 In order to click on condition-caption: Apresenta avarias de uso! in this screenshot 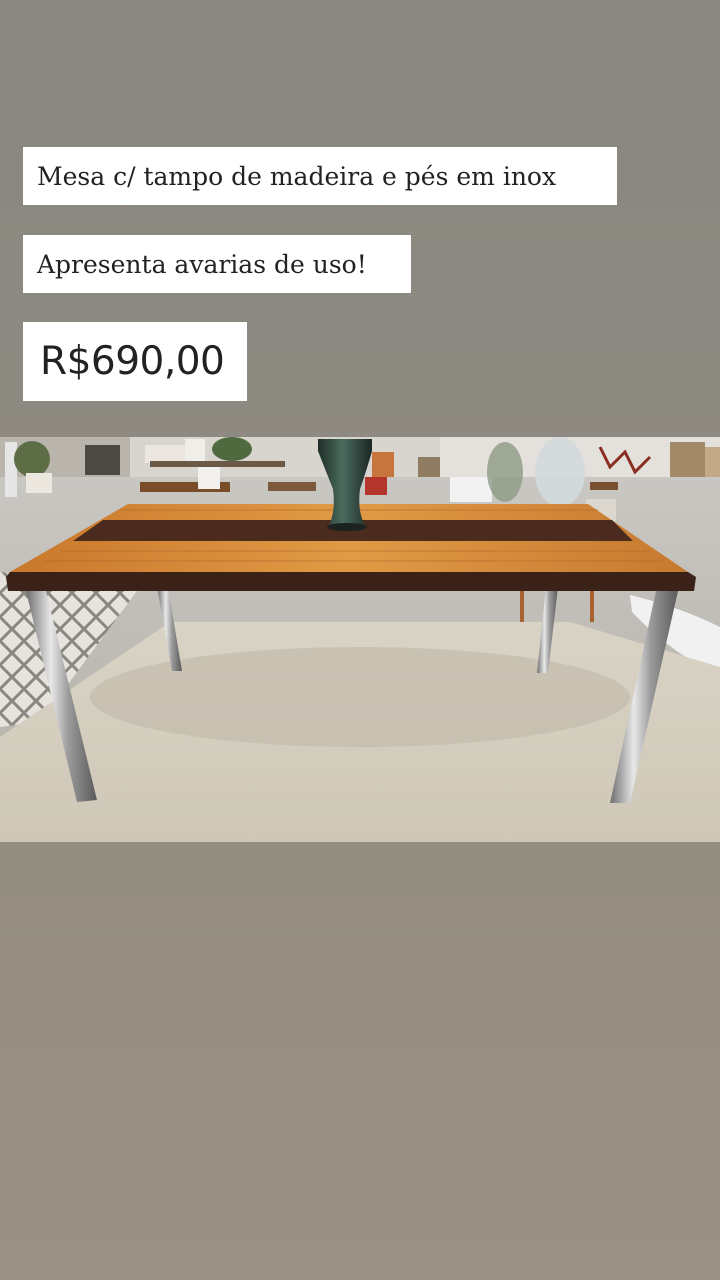, I will do `click(217, 264)`.